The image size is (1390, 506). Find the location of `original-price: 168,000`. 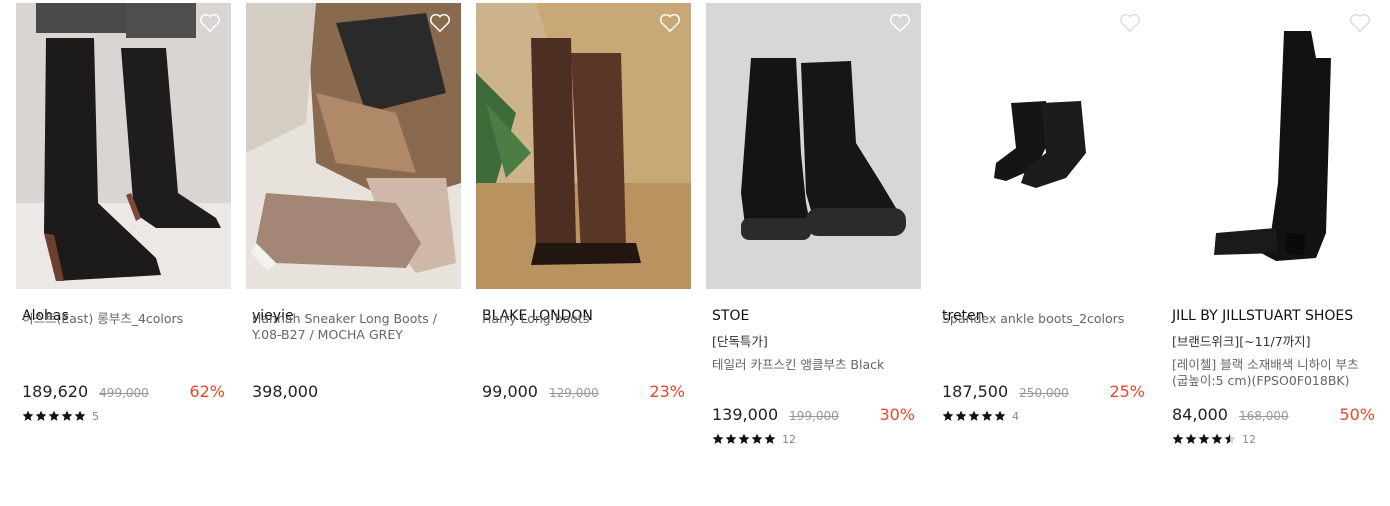

original-price: 168,000 is located at coordinates (1263, 416).